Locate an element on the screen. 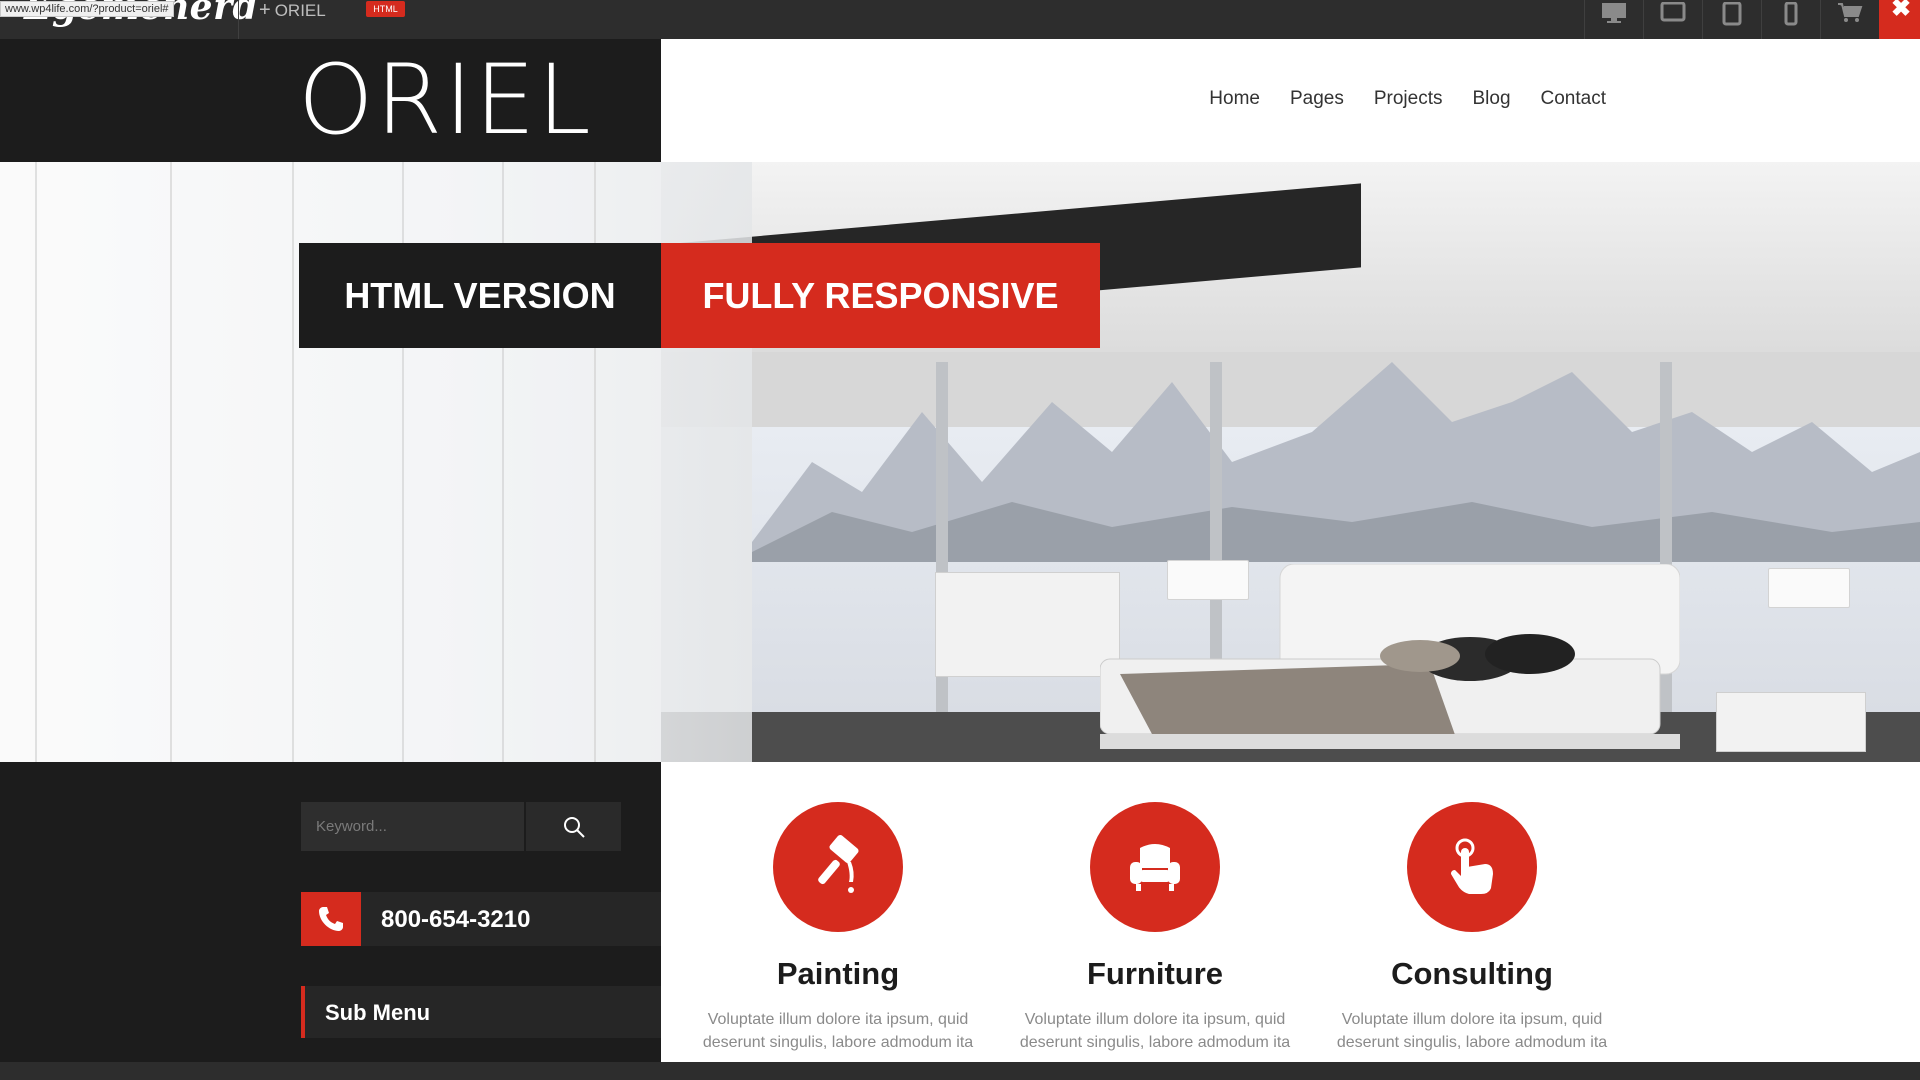 The image size is (1920, 1080). hero-dresser is located at coordinates (1027, 624).